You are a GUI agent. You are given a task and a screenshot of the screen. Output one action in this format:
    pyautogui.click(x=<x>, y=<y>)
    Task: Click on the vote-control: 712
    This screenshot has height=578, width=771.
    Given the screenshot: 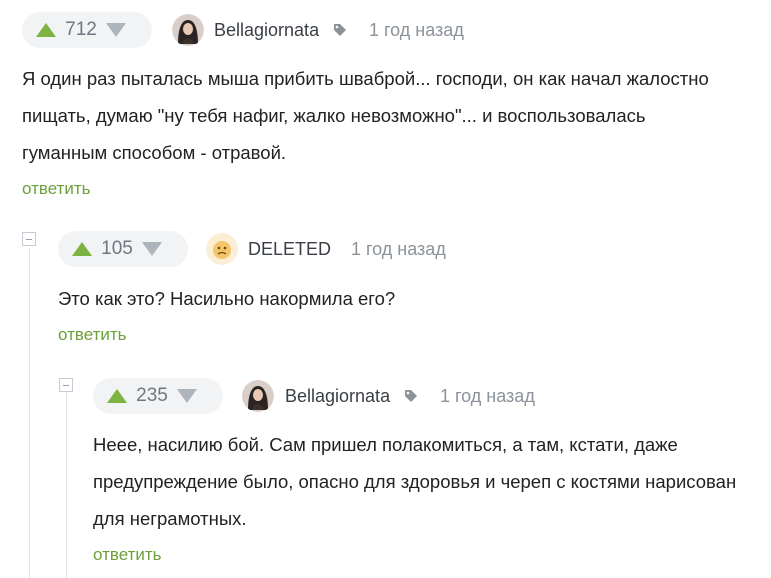 What is the action you would take?
    pyautogui.click(x=87, y=30)
    